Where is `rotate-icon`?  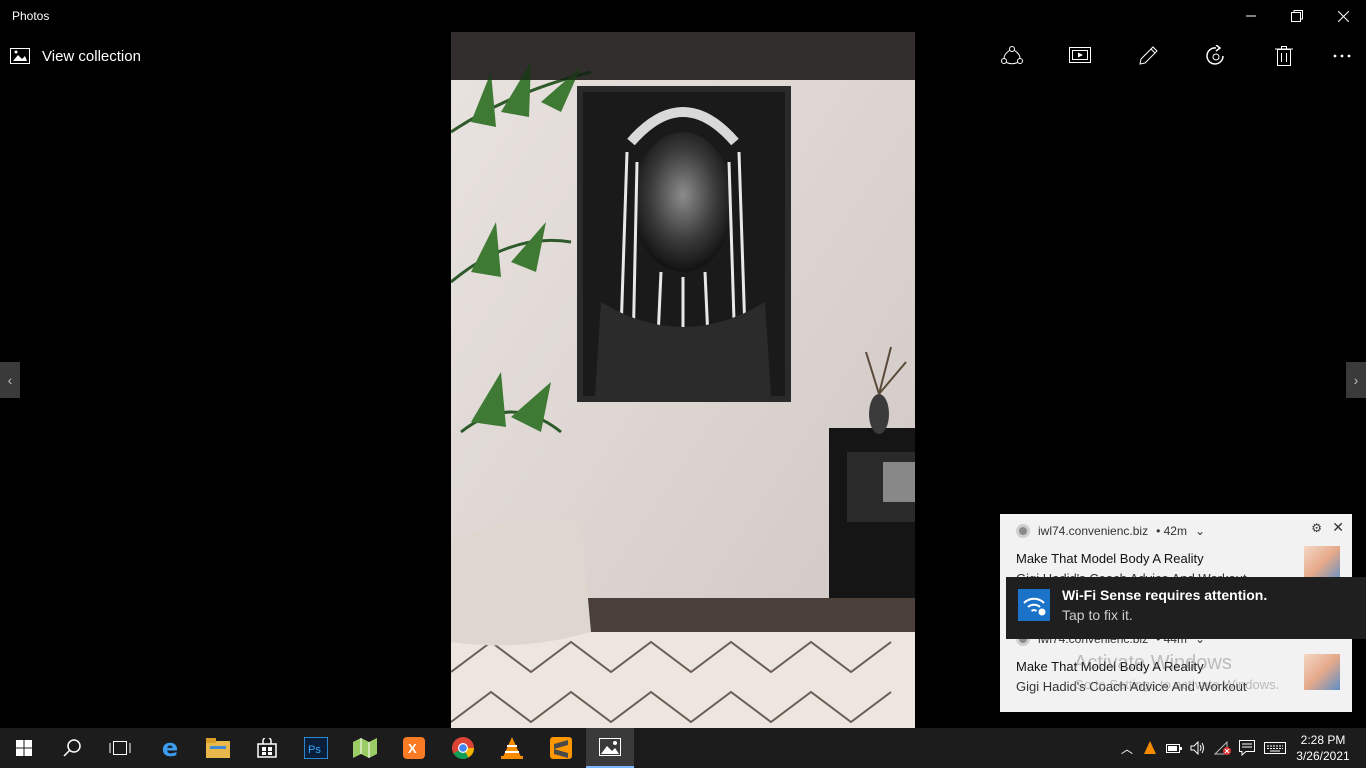
rotate-icon is located at coordinates (1215, 55).